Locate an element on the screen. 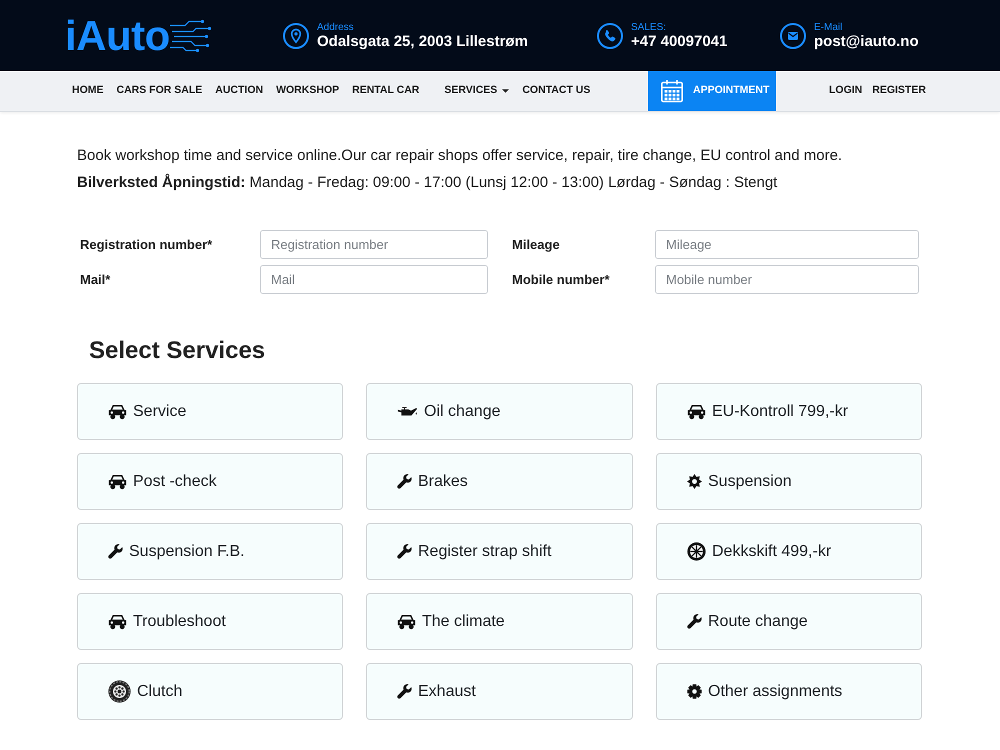  nav-dropdown: SERVICES is located at coordinates (477, 91).